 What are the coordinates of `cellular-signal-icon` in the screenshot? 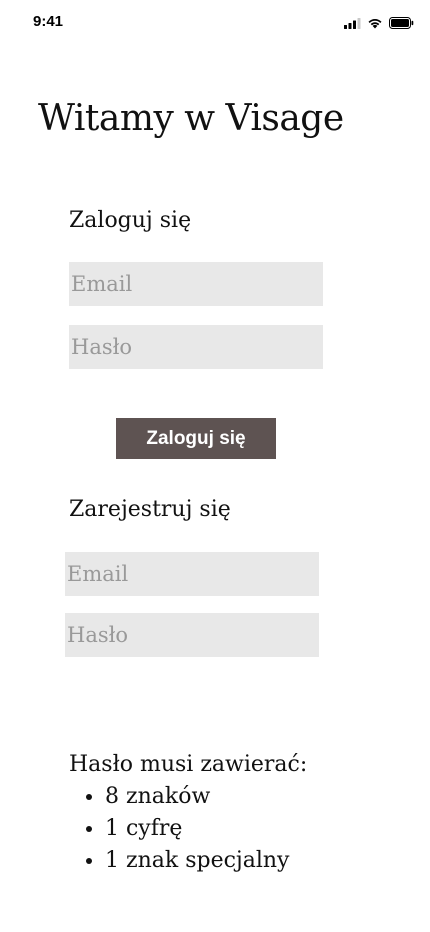 It's located at (352, 23).